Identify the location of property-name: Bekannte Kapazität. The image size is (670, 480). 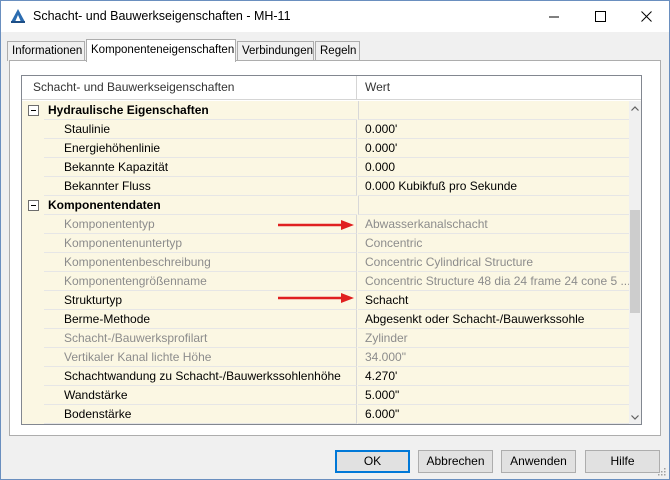
(200, 167).